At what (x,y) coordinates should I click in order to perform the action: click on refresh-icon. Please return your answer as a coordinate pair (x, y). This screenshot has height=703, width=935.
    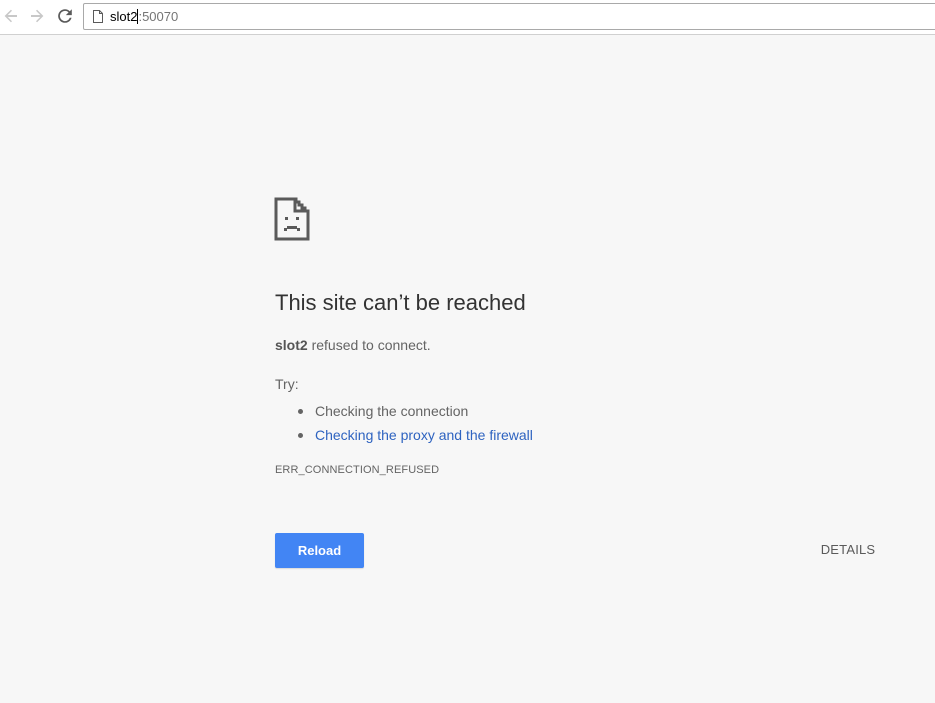
    Looking at the image, I should click on (65, 16).